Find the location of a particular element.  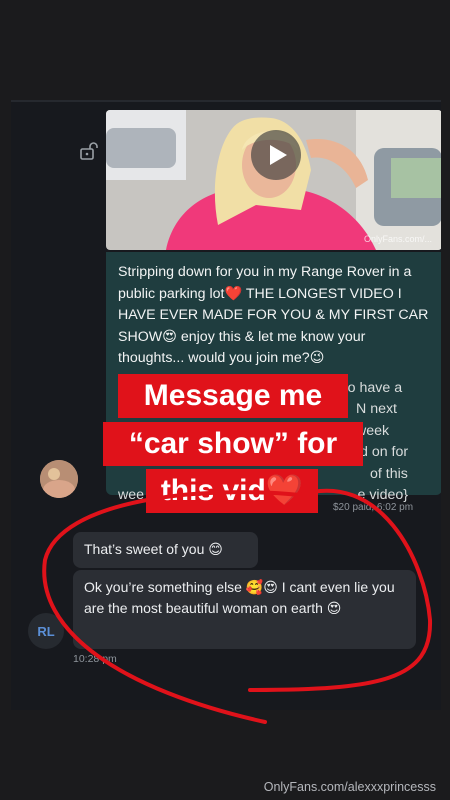

fan-avatar: RL is located at coordinates (46, 631).